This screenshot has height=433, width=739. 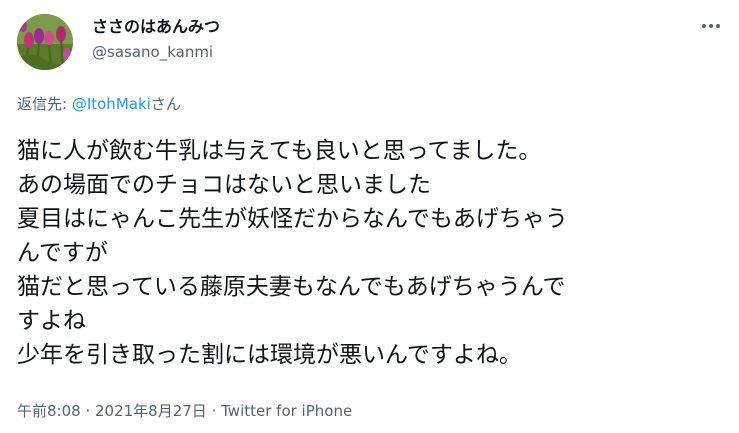 What do you see at coordinates (156, 27) in the screenshot?
I see `display-name: ささのはあんみつ` at bounding box center [156, 27].